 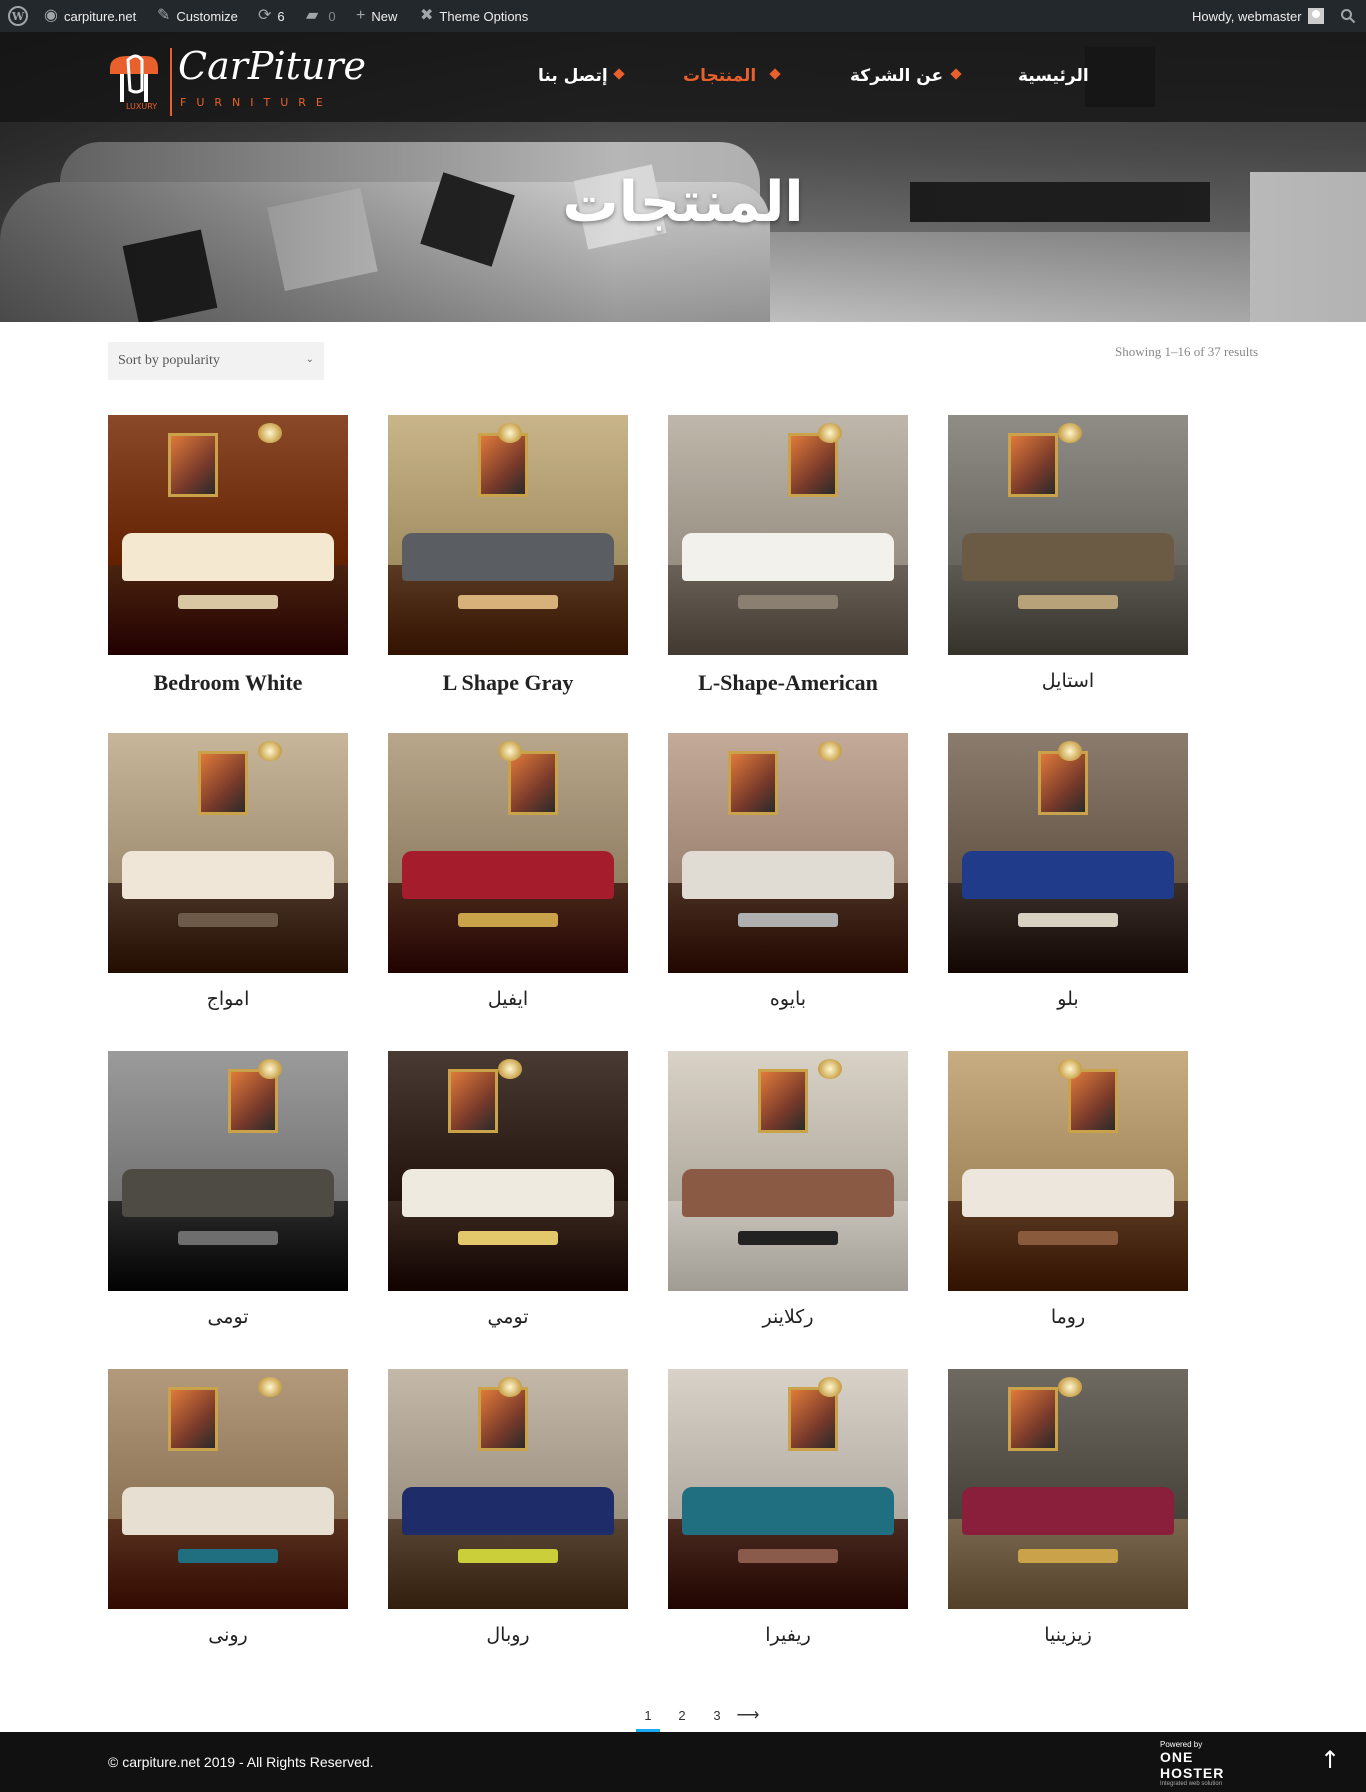 I want to click on arrow-up-icon: ↑, so click(x=1330, y=1760).